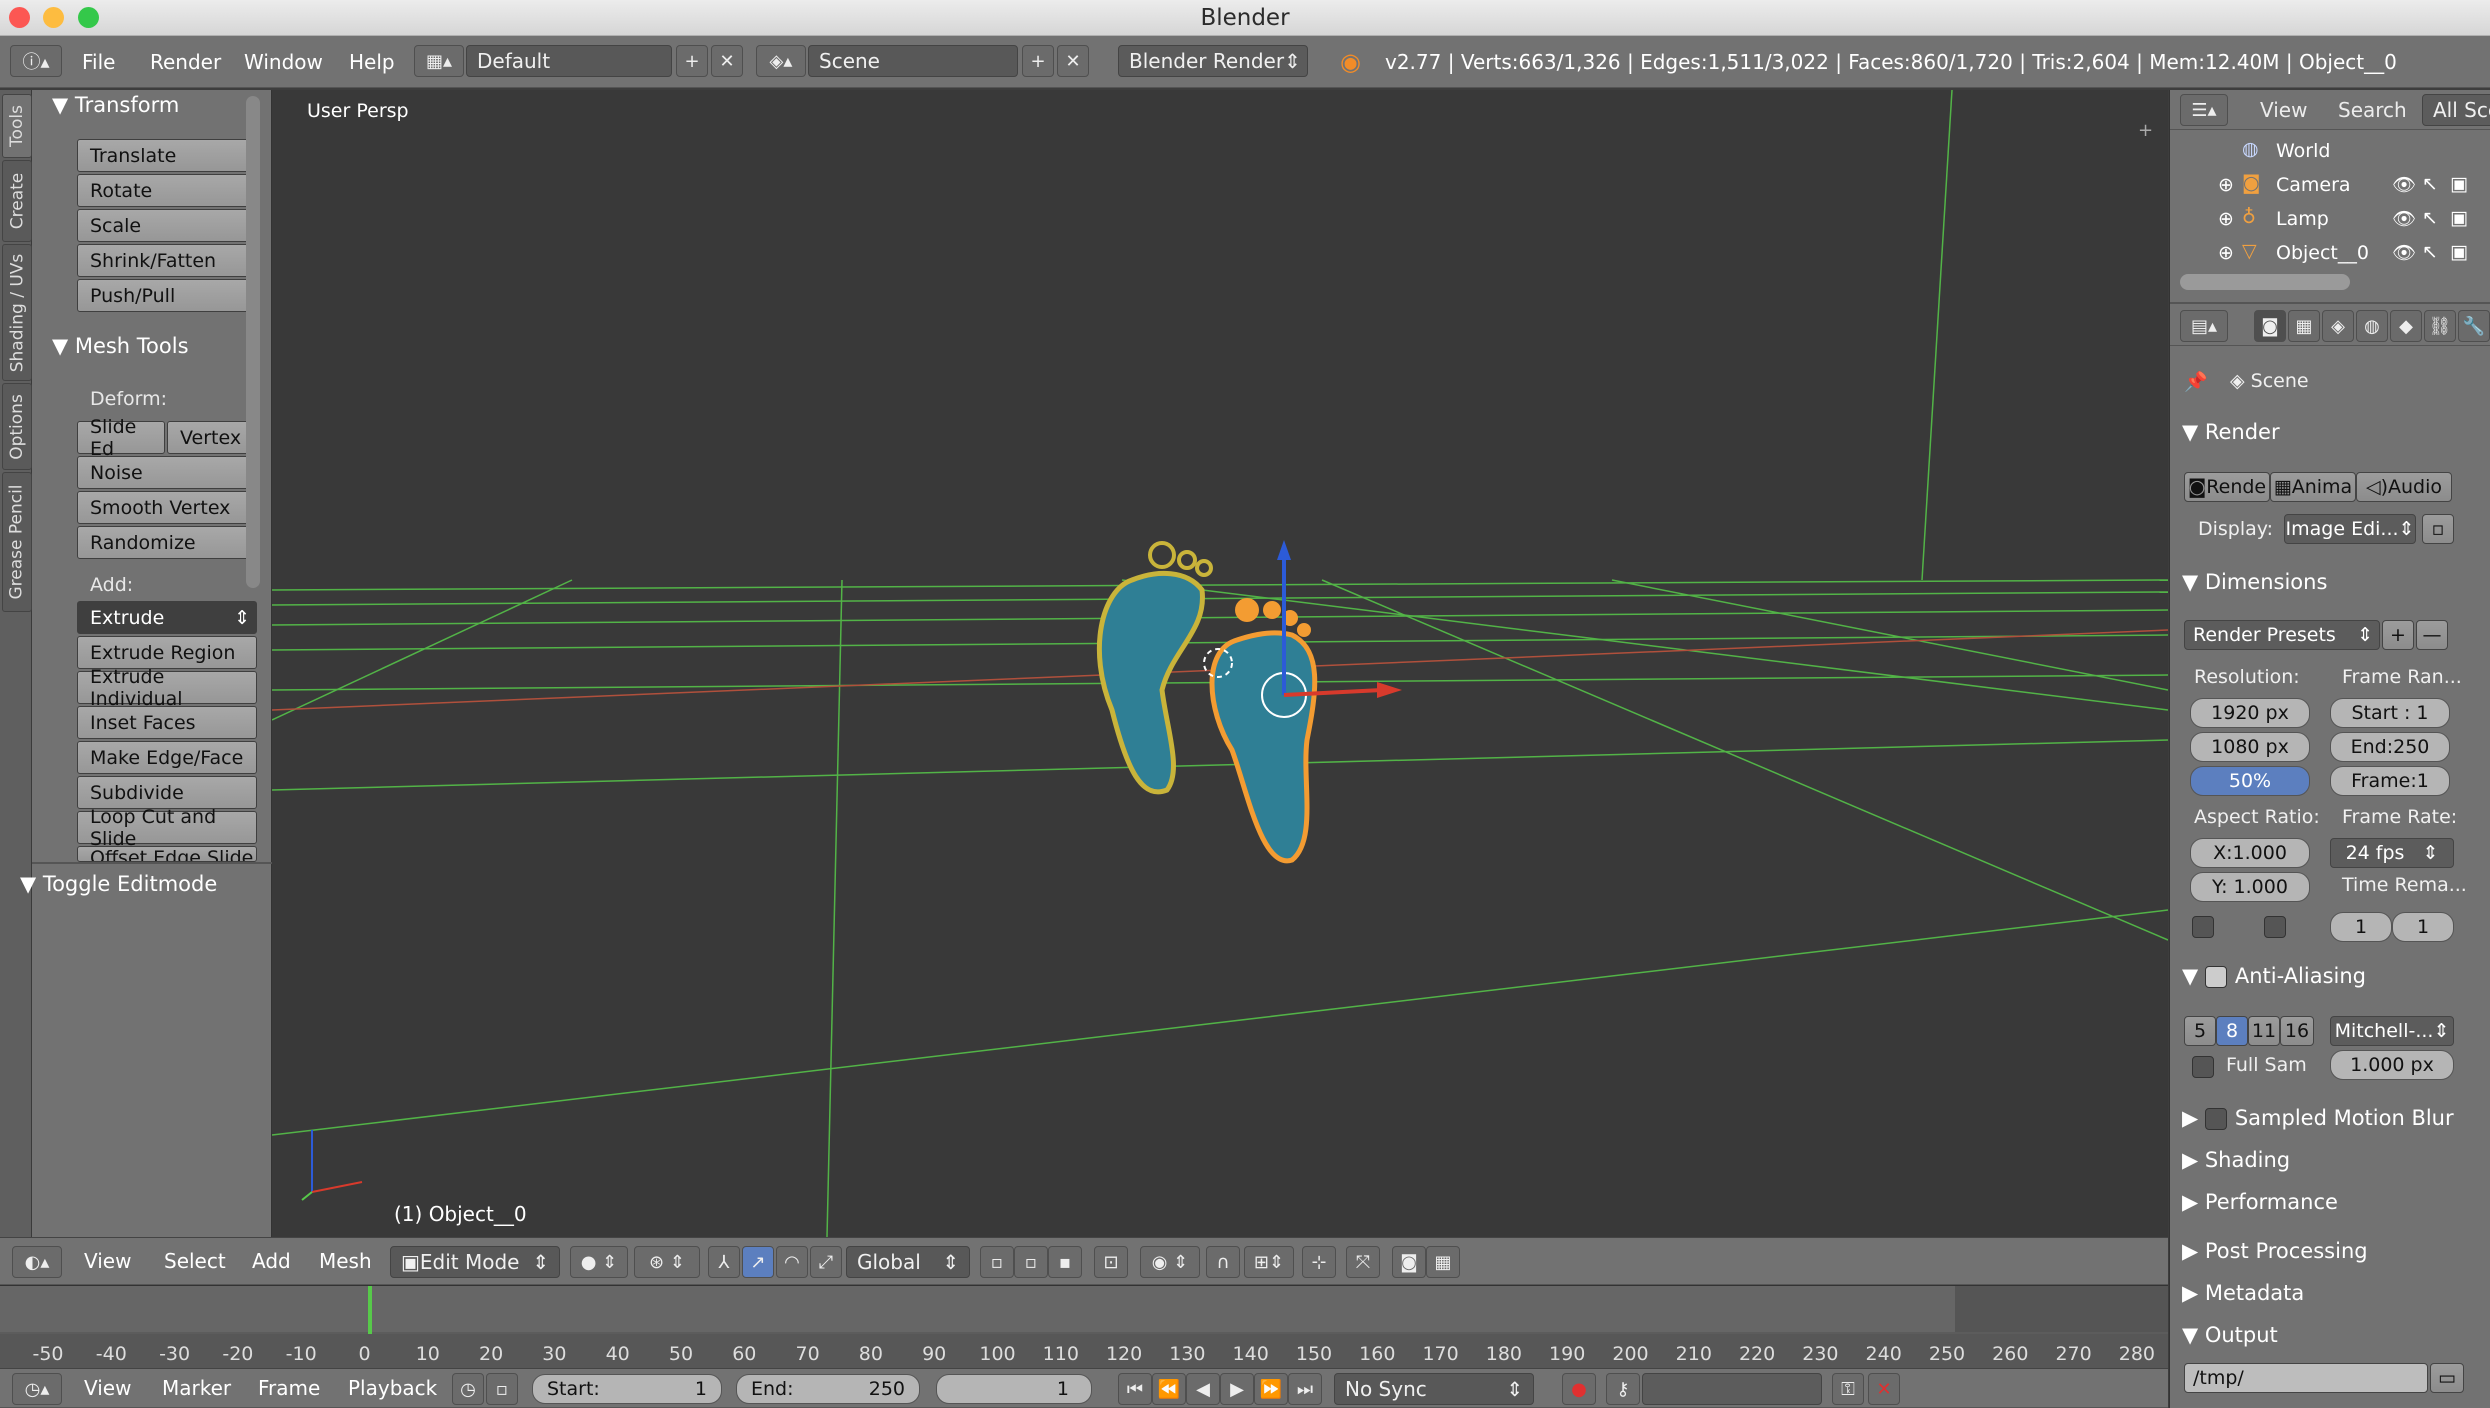  I want to click on opengl-render-animation-button: ▦, so click(1443, 1262).